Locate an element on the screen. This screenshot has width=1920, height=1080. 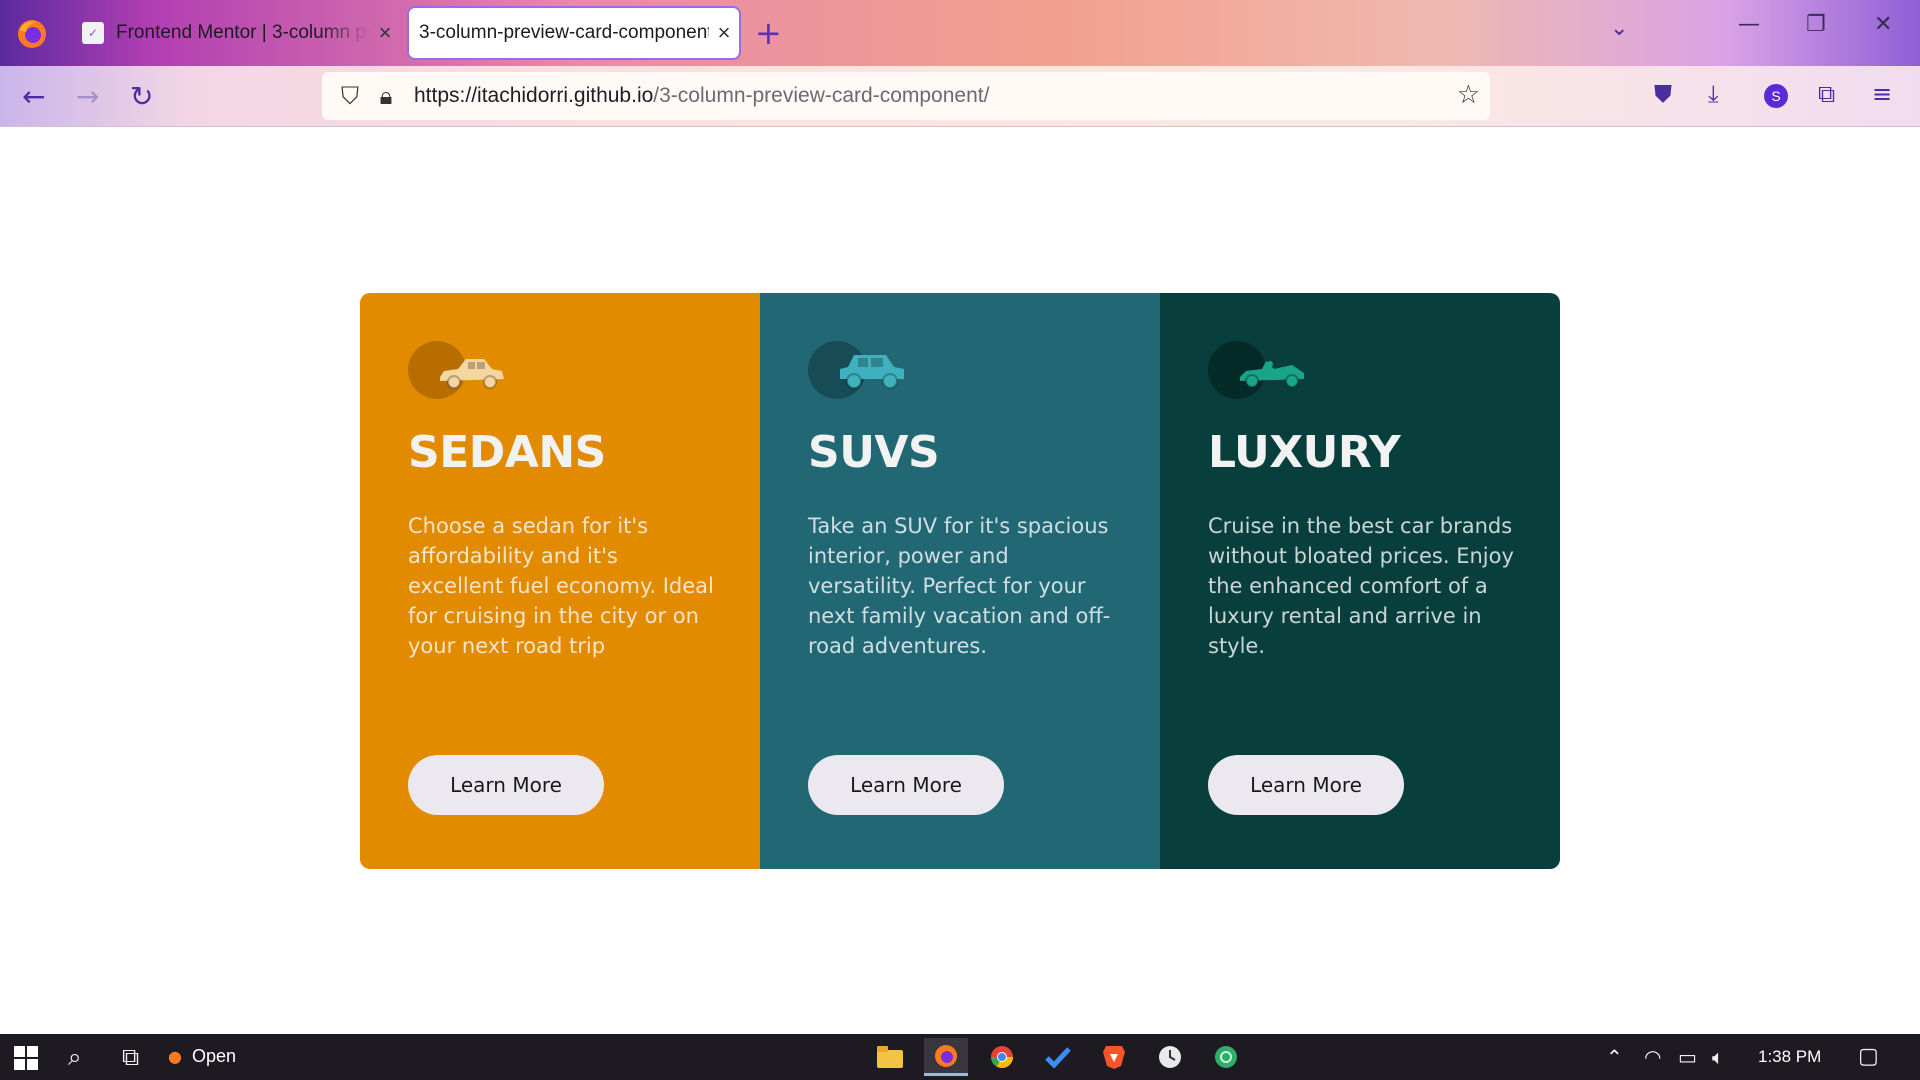
task-view-icon: ⧉ is located at coordinates (130, 1057).